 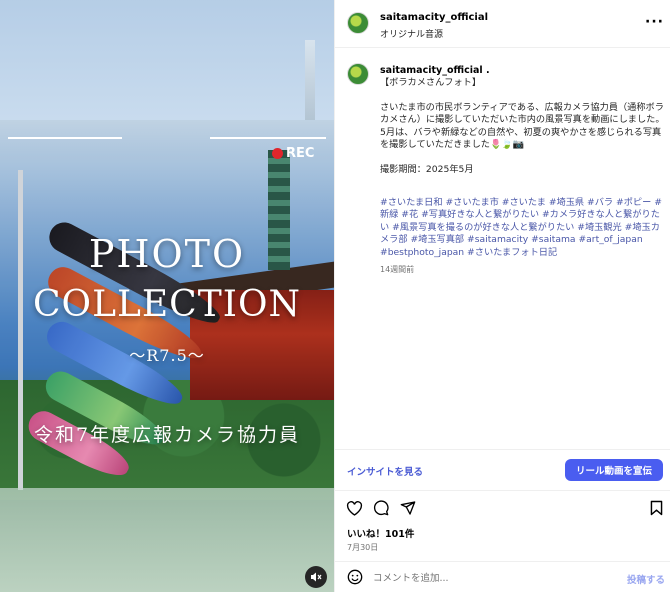 I want to click on post-date: 7月30日, so click(x=363, y=547).